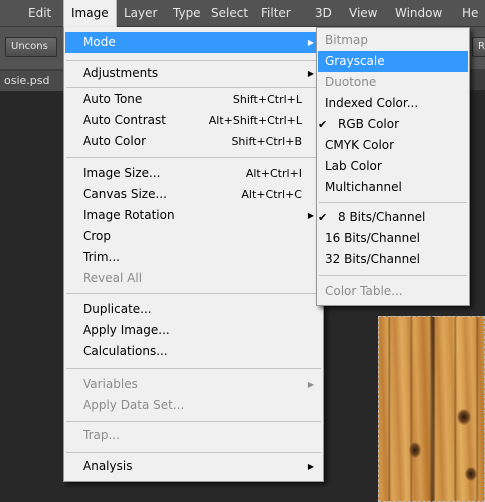  I want to click on menu-item-label: 8 Bits/Channel, so click(382, 217).